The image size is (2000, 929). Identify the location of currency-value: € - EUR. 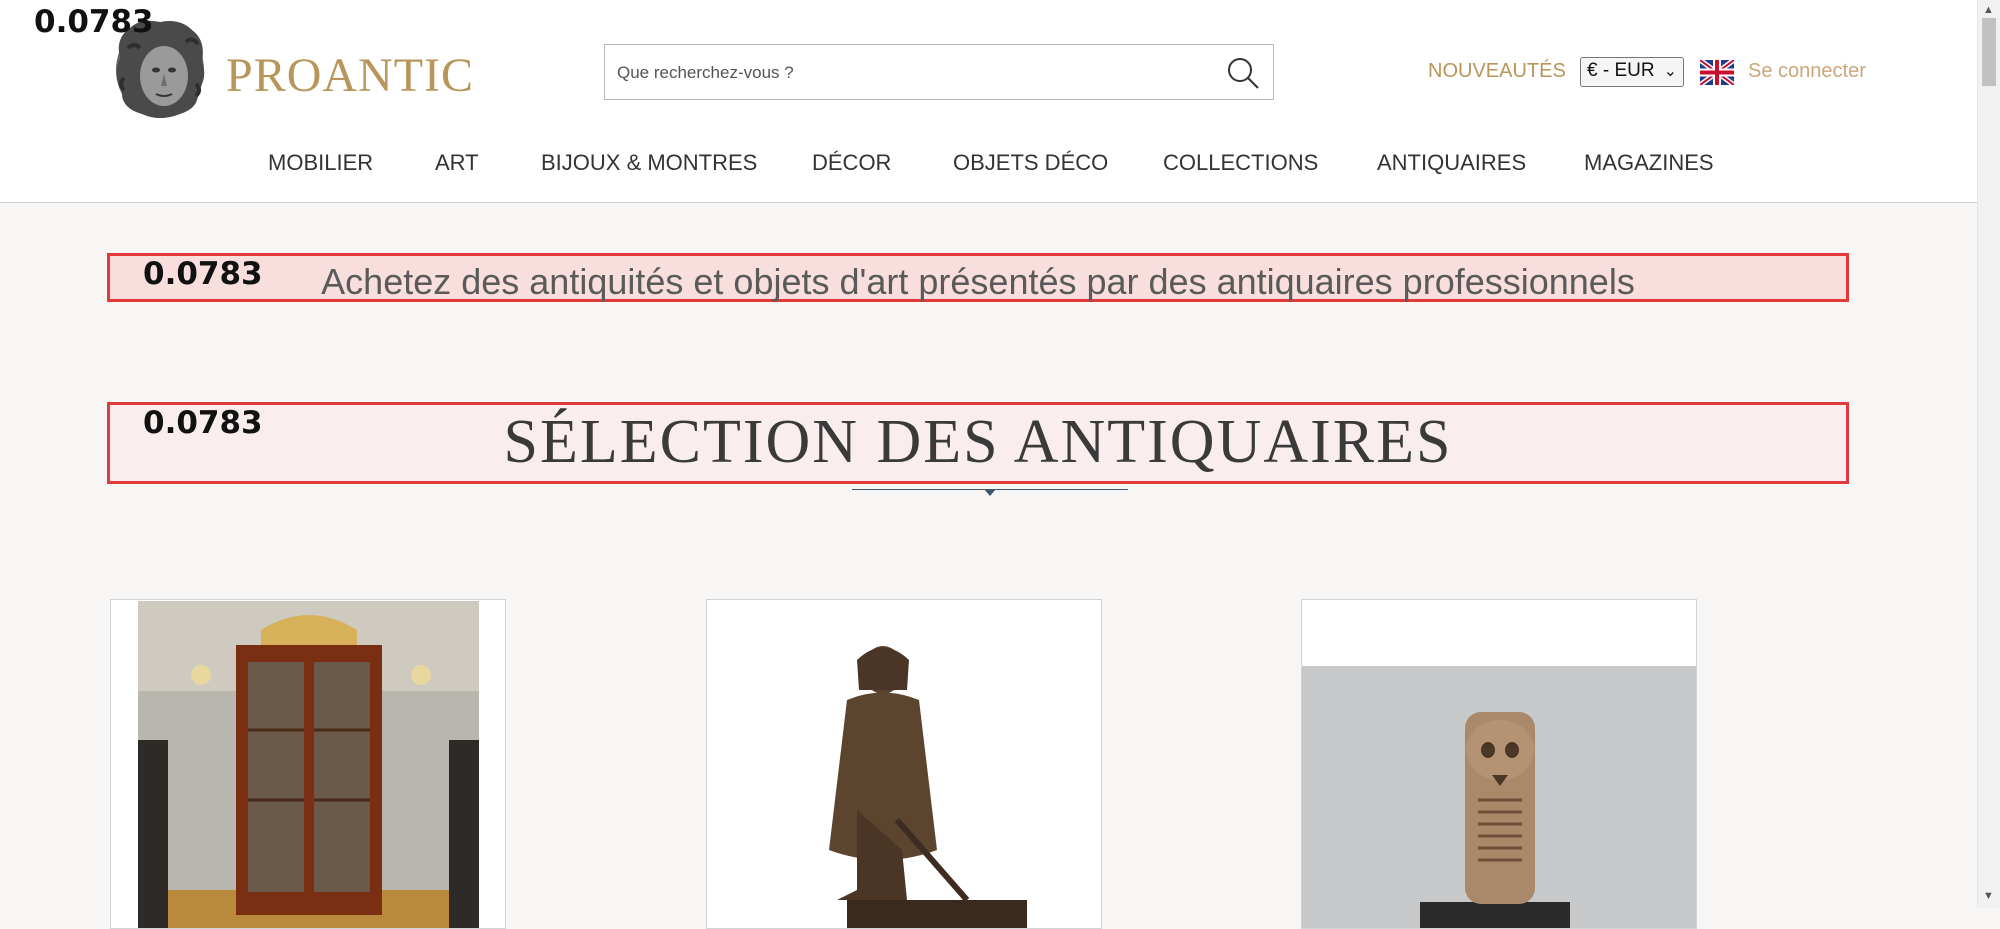
(1621, 70).